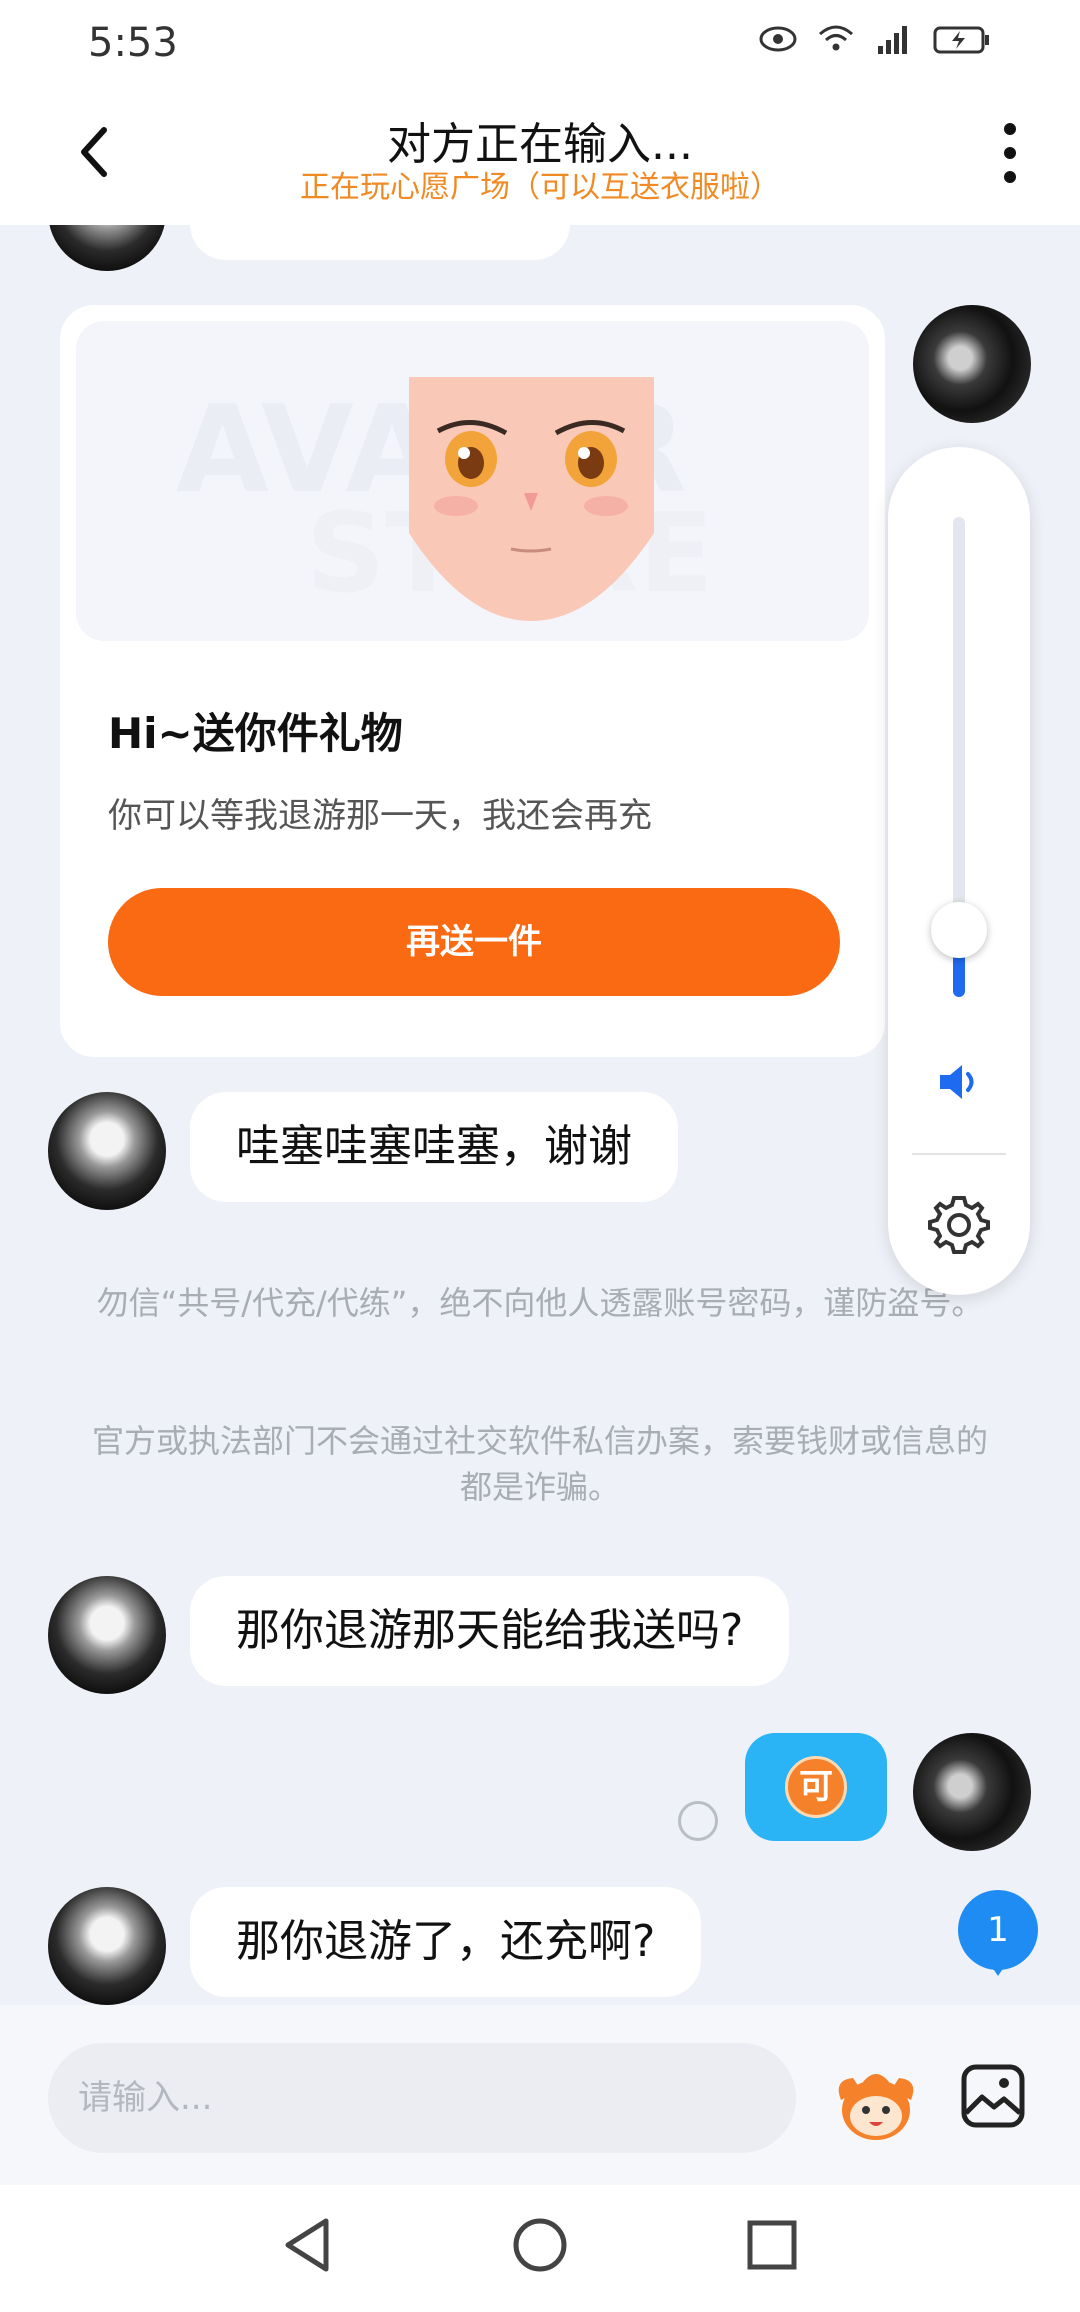  Describe the element at coordinates (540, 2245) in the screenshot. I see `nav-home-icon` at that location.